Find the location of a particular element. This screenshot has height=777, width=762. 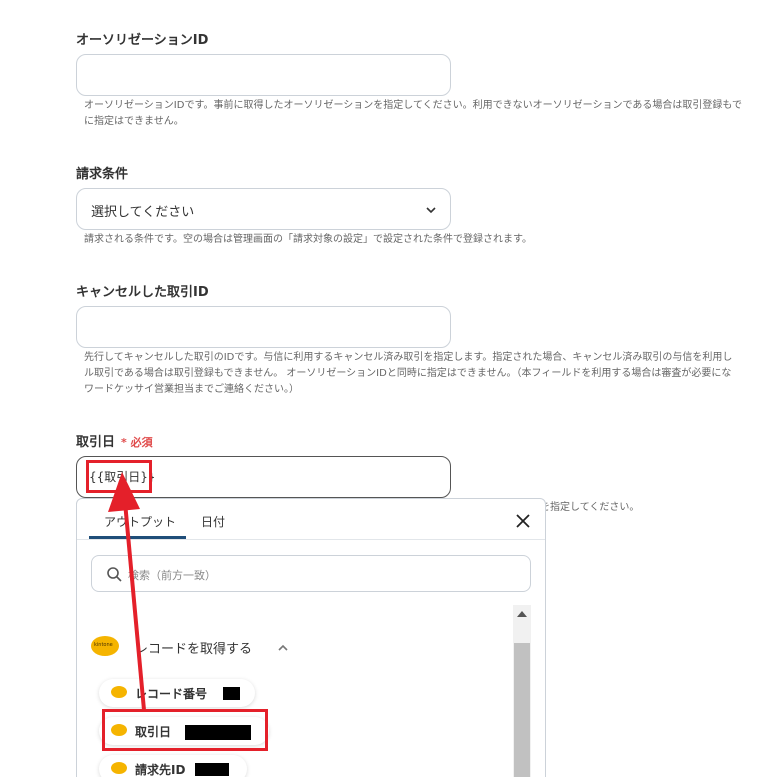

search-icon is located at coordinates (114, 574).